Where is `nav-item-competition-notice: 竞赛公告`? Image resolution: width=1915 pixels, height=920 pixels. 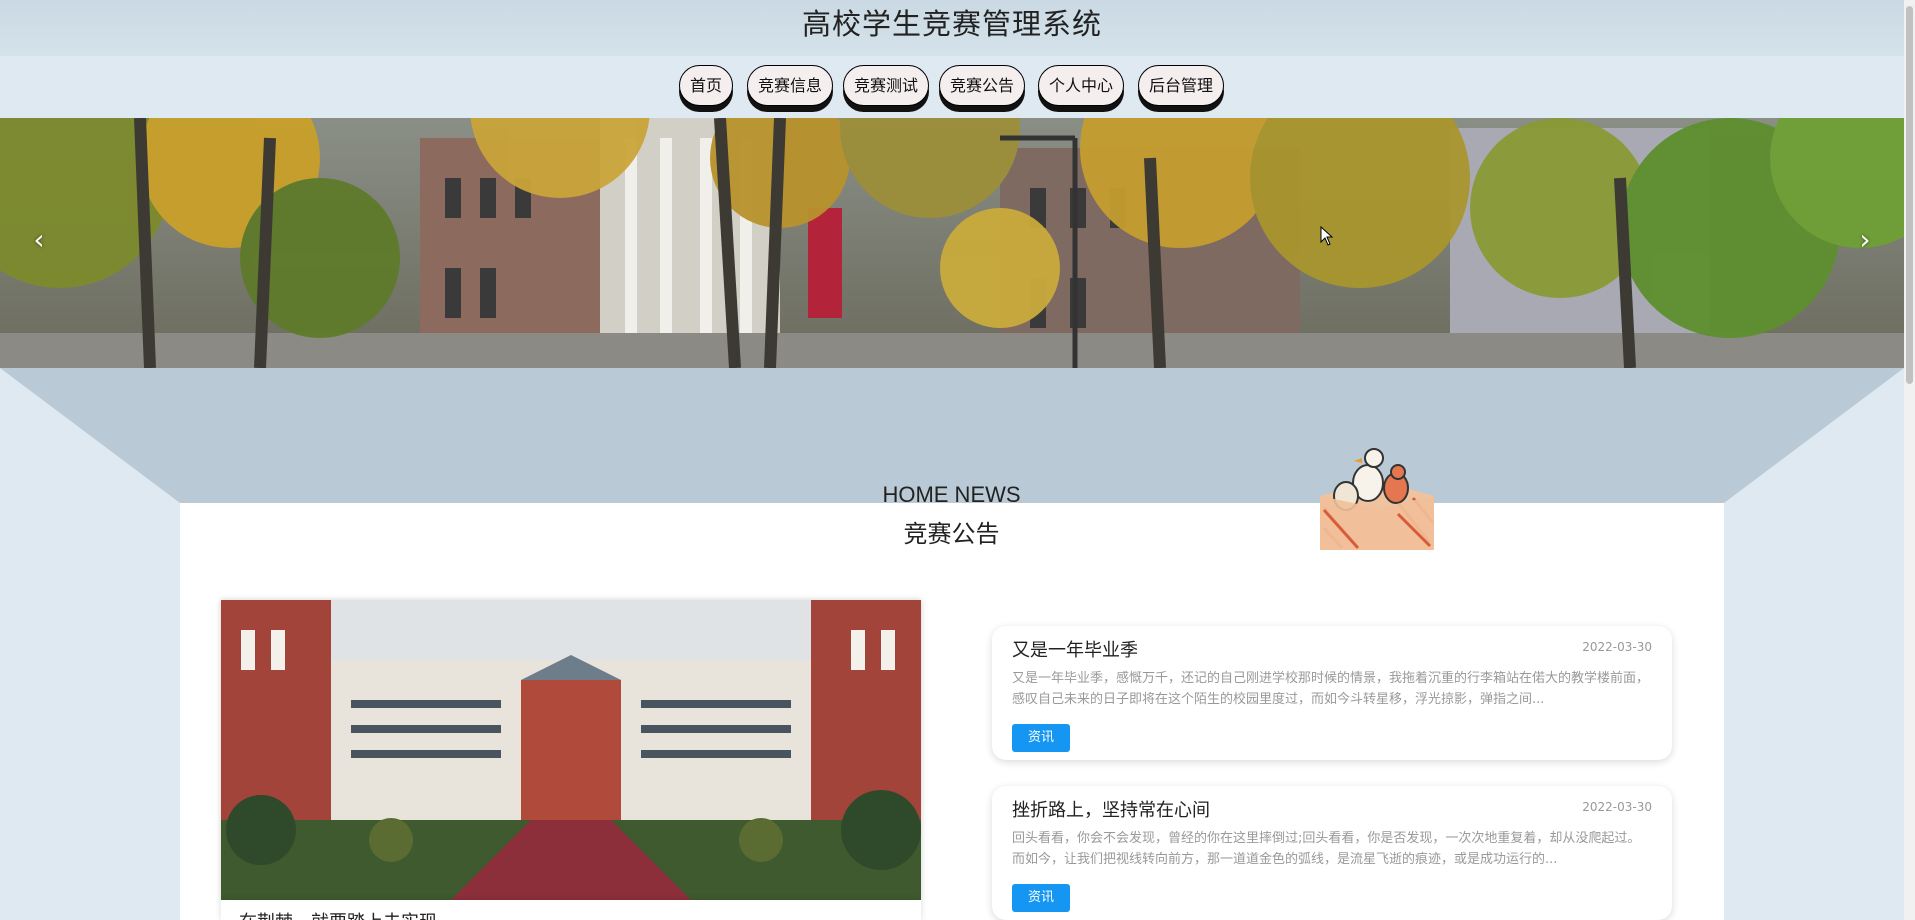 nav-item-competition-notice: 竞赛公告 is located at coordinates (982, 85).